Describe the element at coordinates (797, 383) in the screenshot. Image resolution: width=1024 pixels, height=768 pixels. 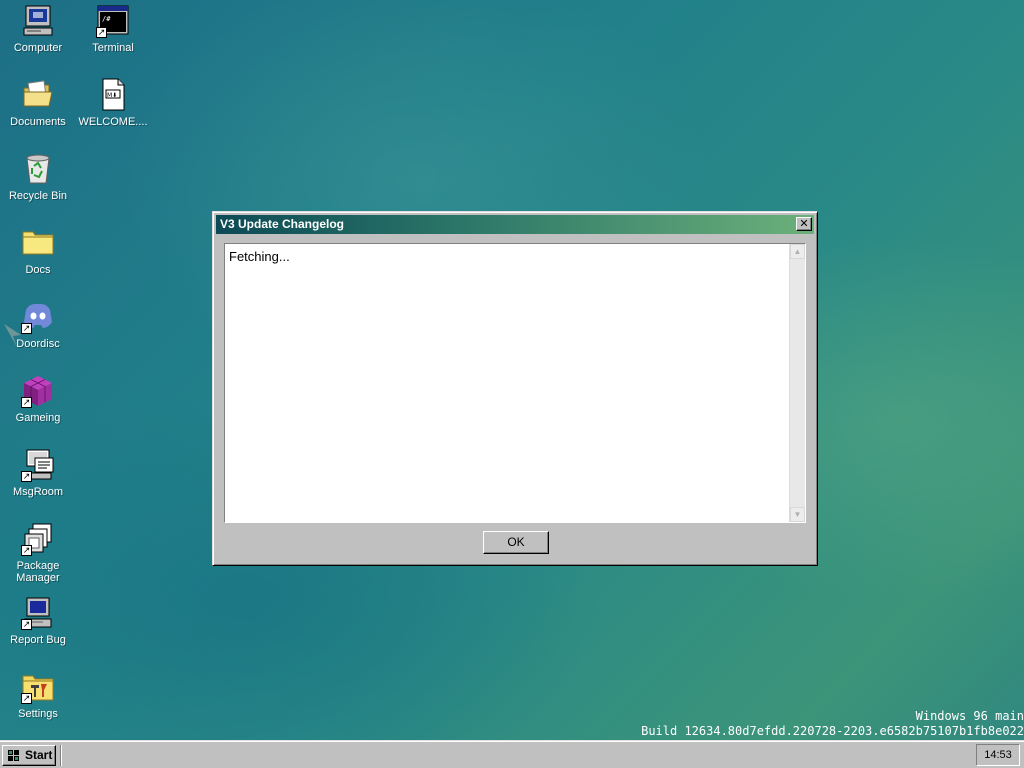
I see `vertical-scrollbar: ▲ ▼` at that location.